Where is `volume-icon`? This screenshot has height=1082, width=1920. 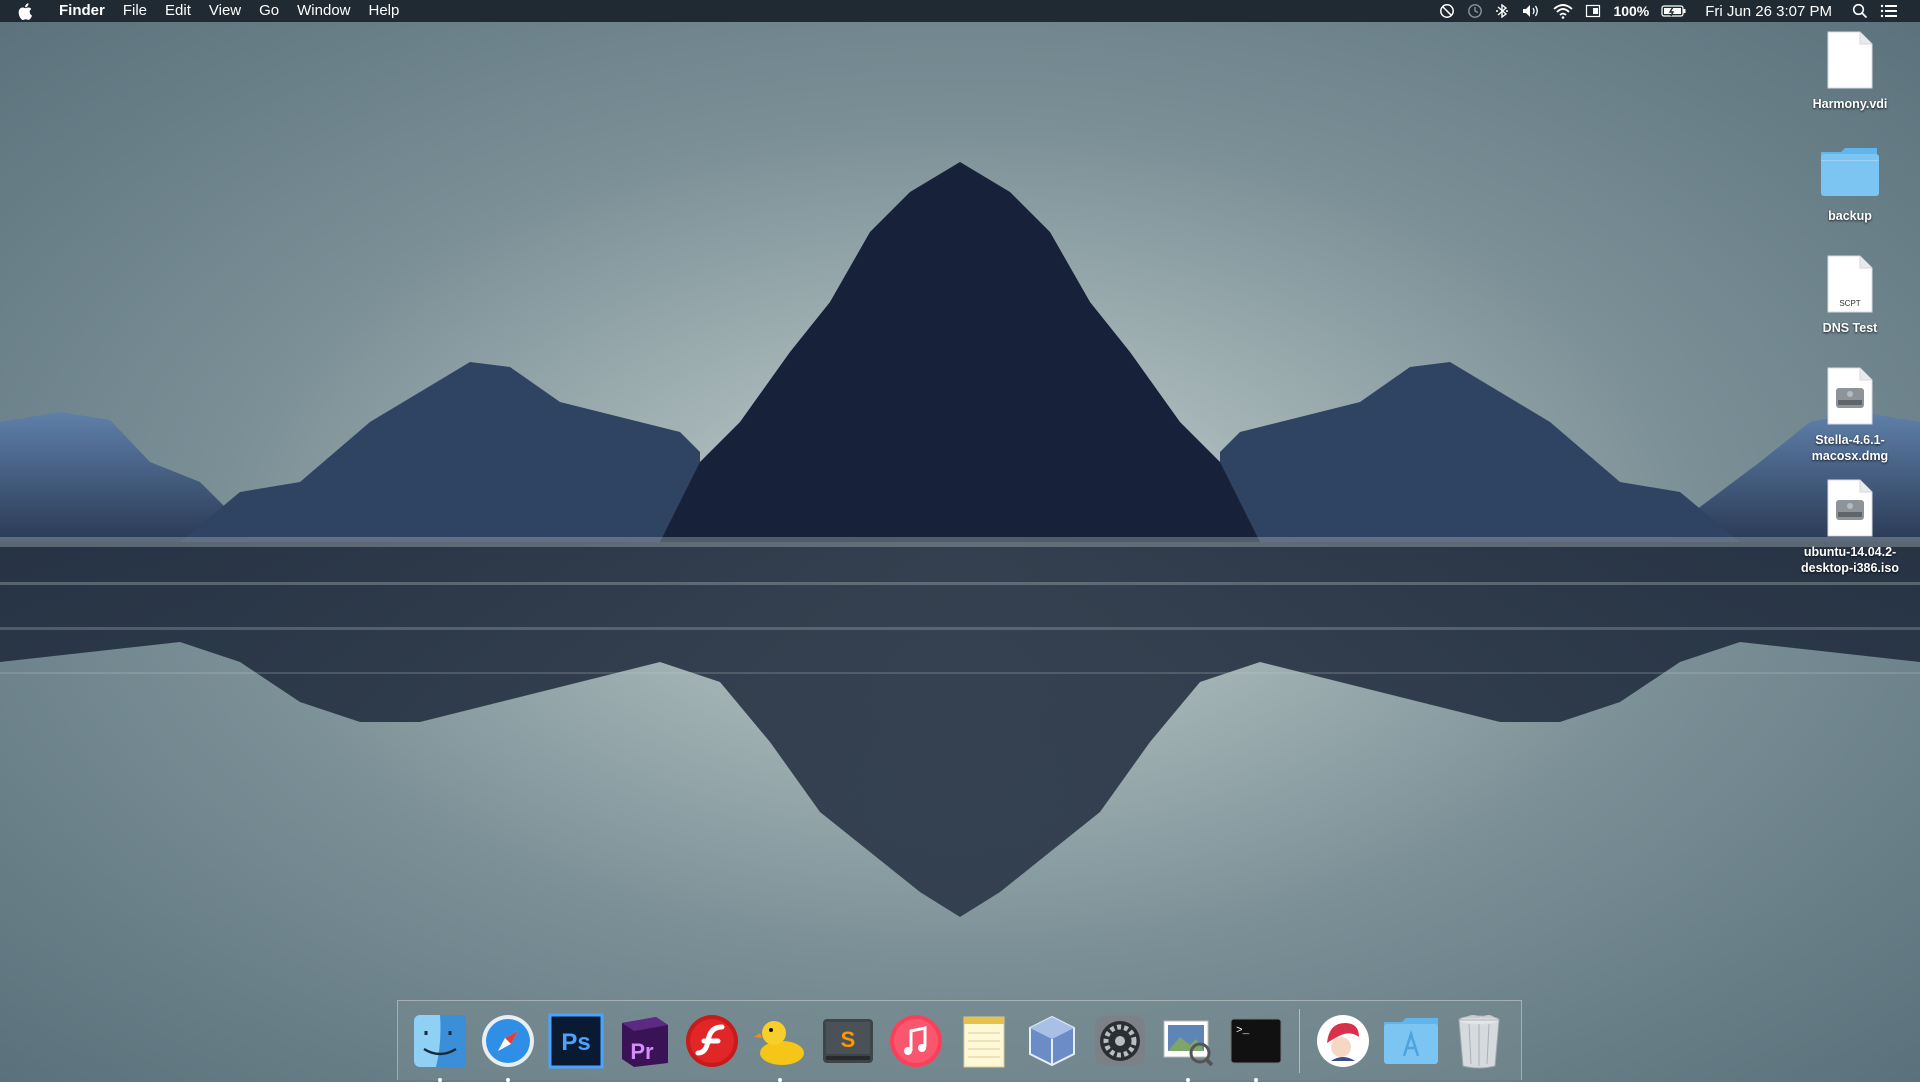
volume-icon is located at coordinates (1531, 11).